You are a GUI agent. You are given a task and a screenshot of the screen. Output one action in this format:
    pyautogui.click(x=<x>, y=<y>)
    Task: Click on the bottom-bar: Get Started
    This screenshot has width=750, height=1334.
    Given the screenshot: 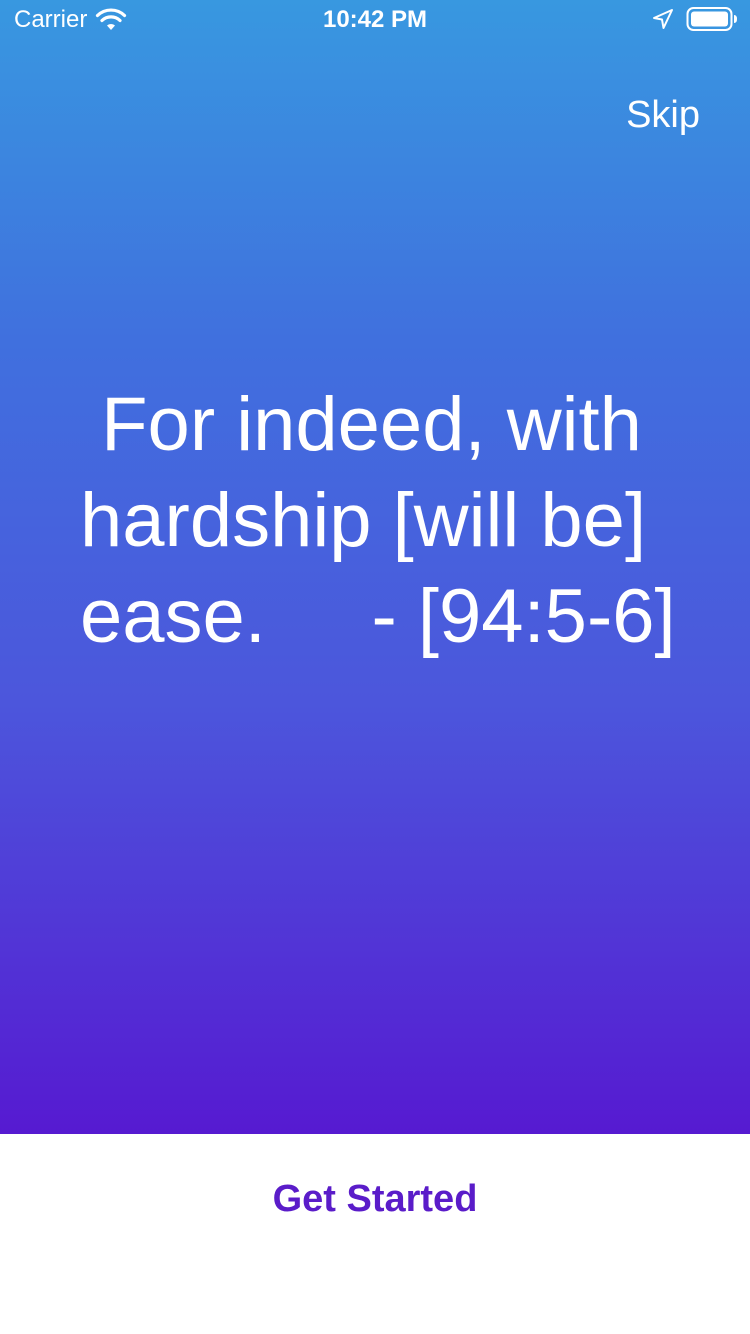 What is the action you would take?
    pyautogui.click(x=375, y=1234)
    